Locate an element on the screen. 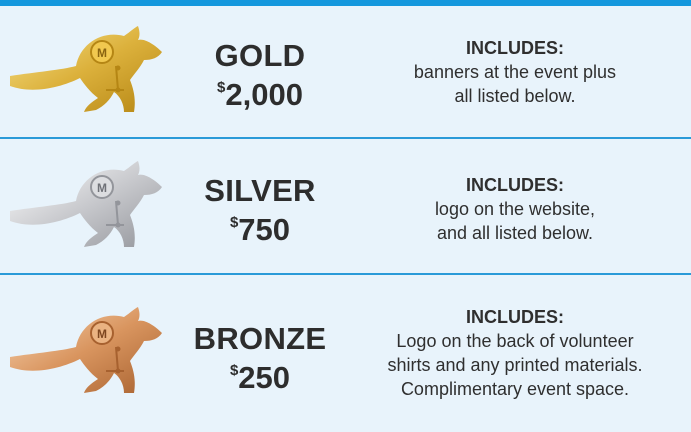 This screenshot has width=691, height=432. price-amount: 250 is located at coordinates (264, 377).